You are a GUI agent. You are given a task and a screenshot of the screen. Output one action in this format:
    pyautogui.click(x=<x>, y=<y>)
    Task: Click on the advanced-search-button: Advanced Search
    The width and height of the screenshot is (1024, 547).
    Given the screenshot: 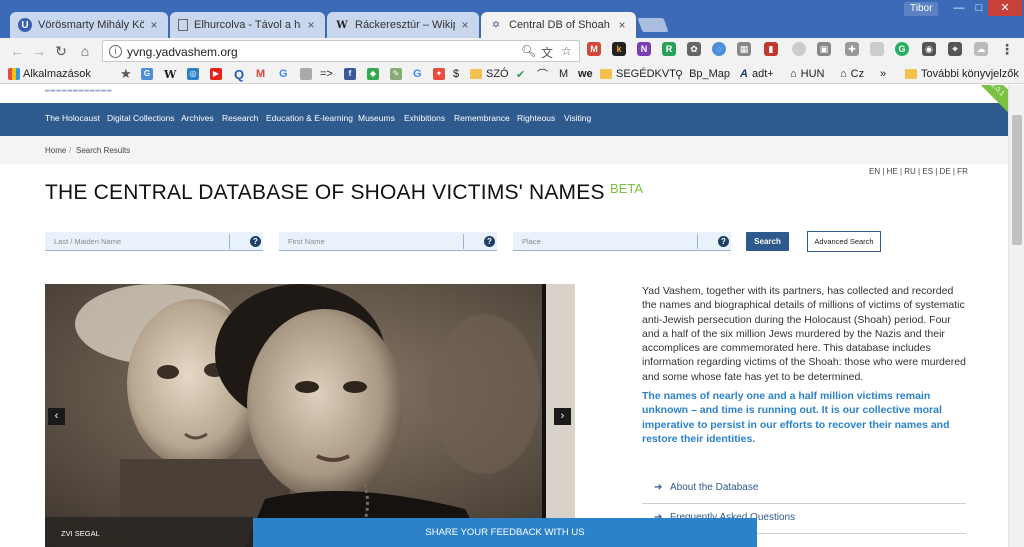 What is the action you would take?
    pyautogui.click(x=844, y=241)
    